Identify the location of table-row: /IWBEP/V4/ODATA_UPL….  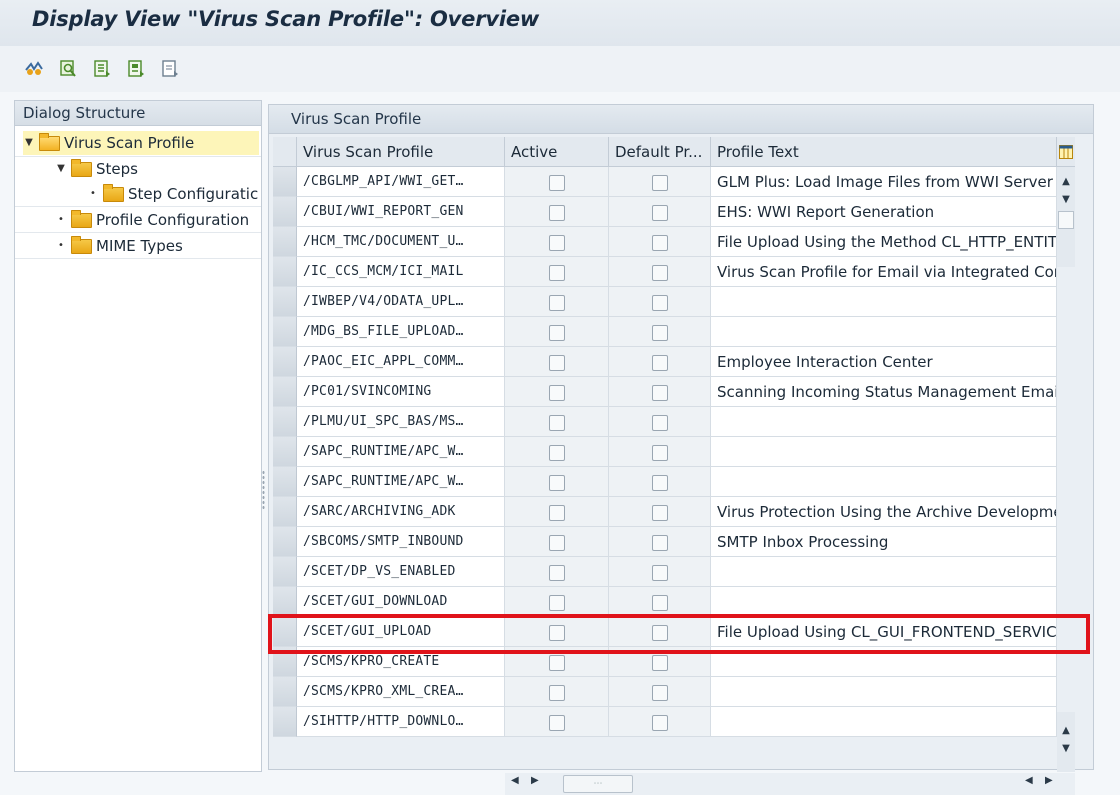
(674, 302).